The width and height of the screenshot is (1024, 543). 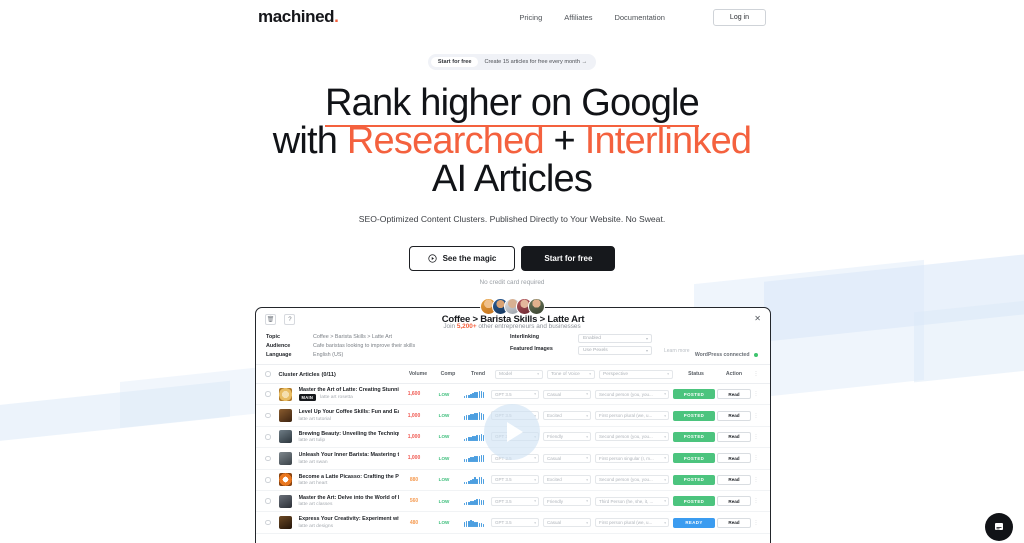 What do you see at coordinates (432, 258) in the screenshot?
I see `play-circle-icon` at bounding box center [432, 258].